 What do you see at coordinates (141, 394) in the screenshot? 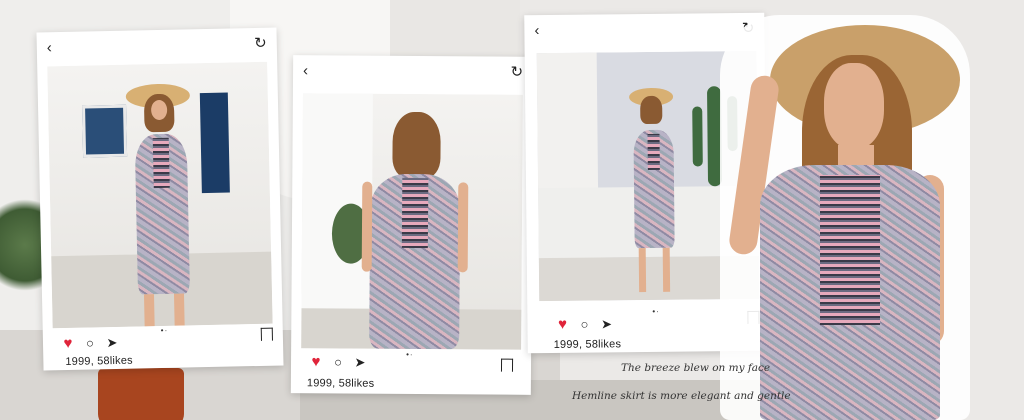
I see `background-flower-pot` at bounding box center [141, 394].